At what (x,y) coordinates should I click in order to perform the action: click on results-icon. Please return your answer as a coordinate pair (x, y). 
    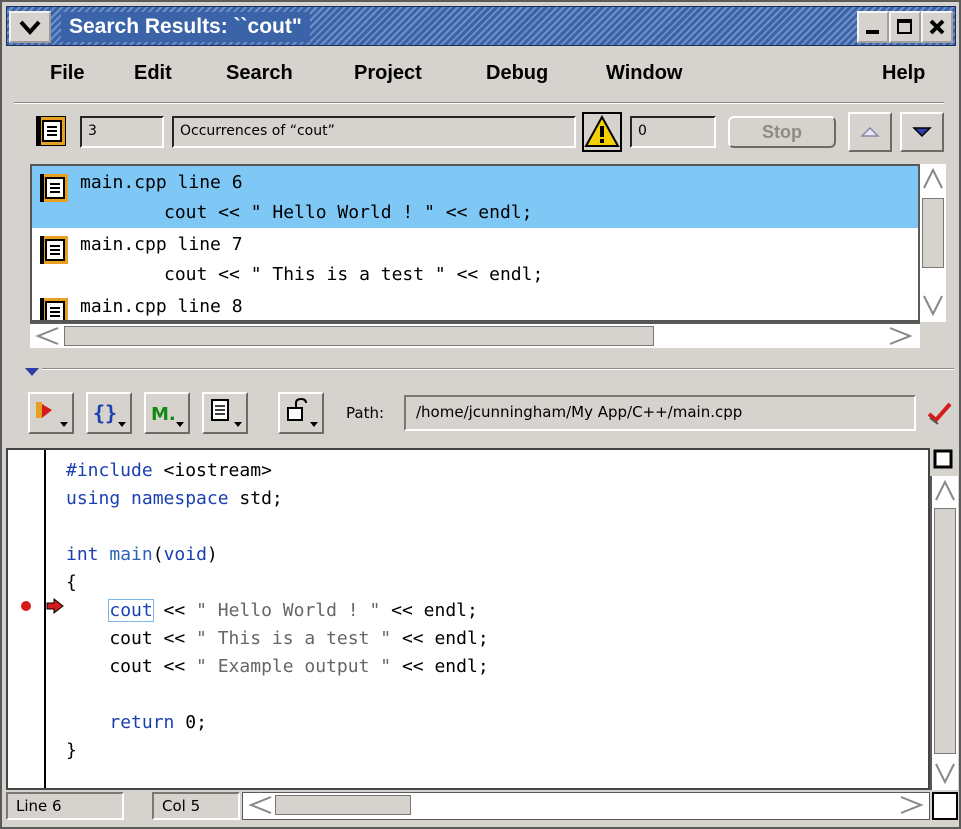
    Looking at the image, I should click on (51, 131).